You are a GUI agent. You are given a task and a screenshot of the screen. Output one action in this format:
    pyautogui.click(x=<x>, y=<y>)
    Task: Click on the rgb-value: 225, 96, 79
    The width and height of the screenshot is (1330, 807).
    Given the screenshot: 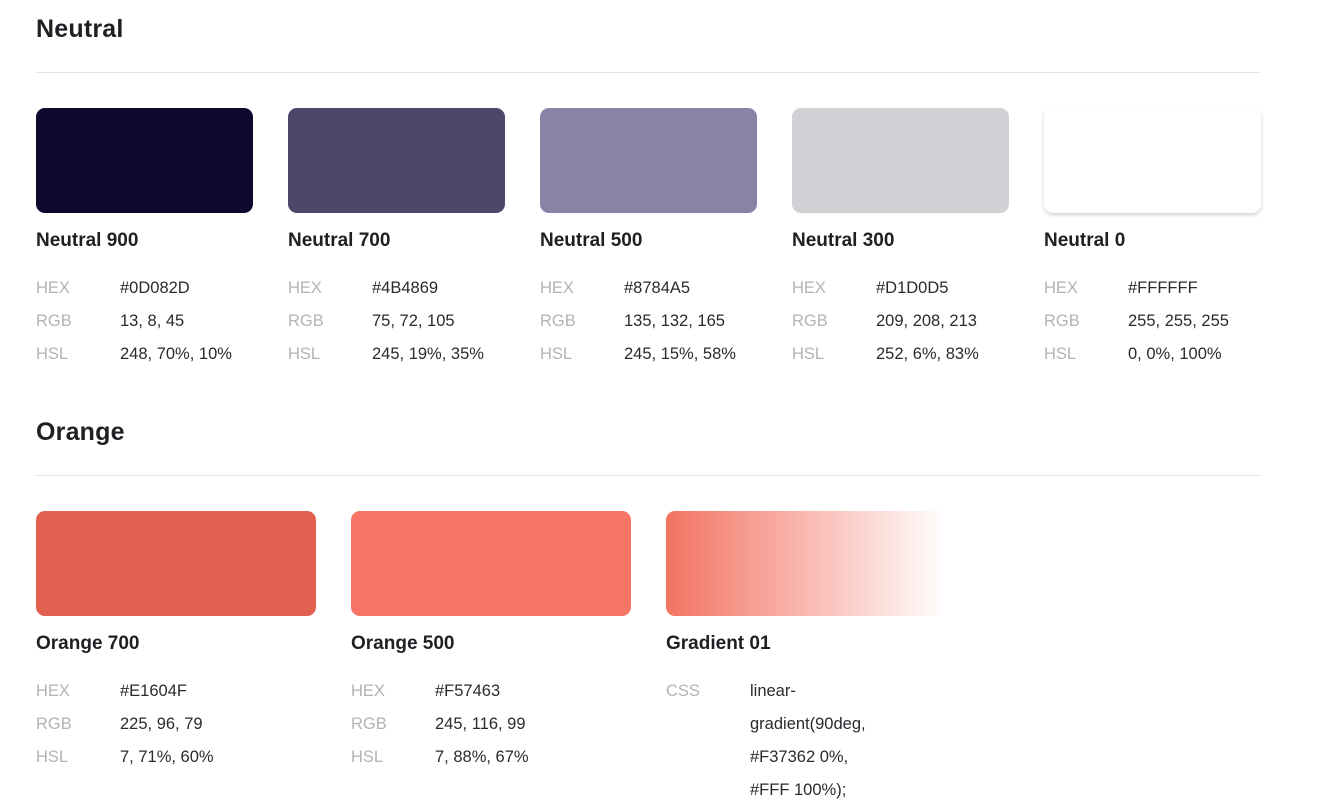 What is the action you would take?
    pyautogui.click(x=161, y=724)
    